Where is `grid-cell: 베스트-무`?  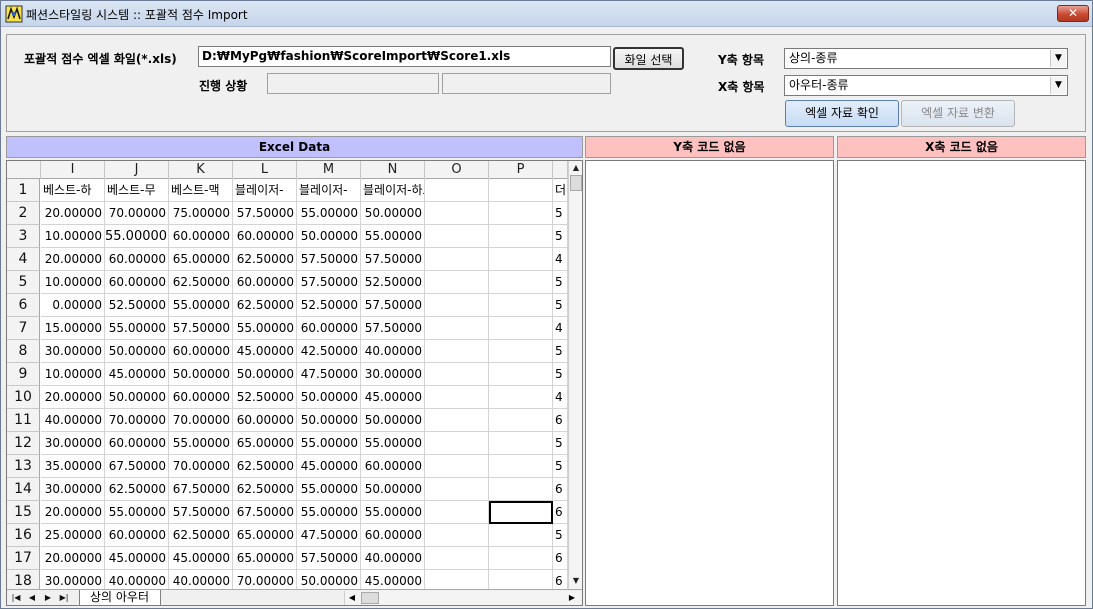 grid-cell: 베스트-무 is located at coordinates (137, 190).